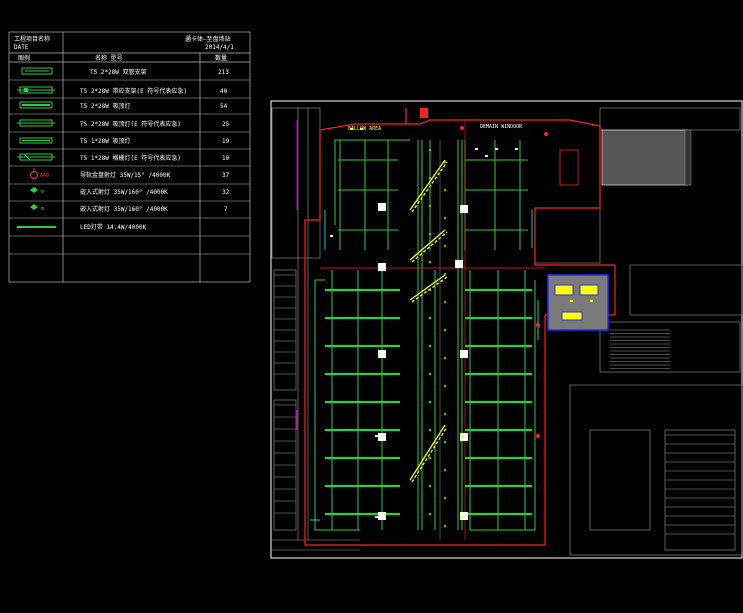  Describe the element at coordinates (578, 302) in the screenshot. I see `blue-restroom` at that location.